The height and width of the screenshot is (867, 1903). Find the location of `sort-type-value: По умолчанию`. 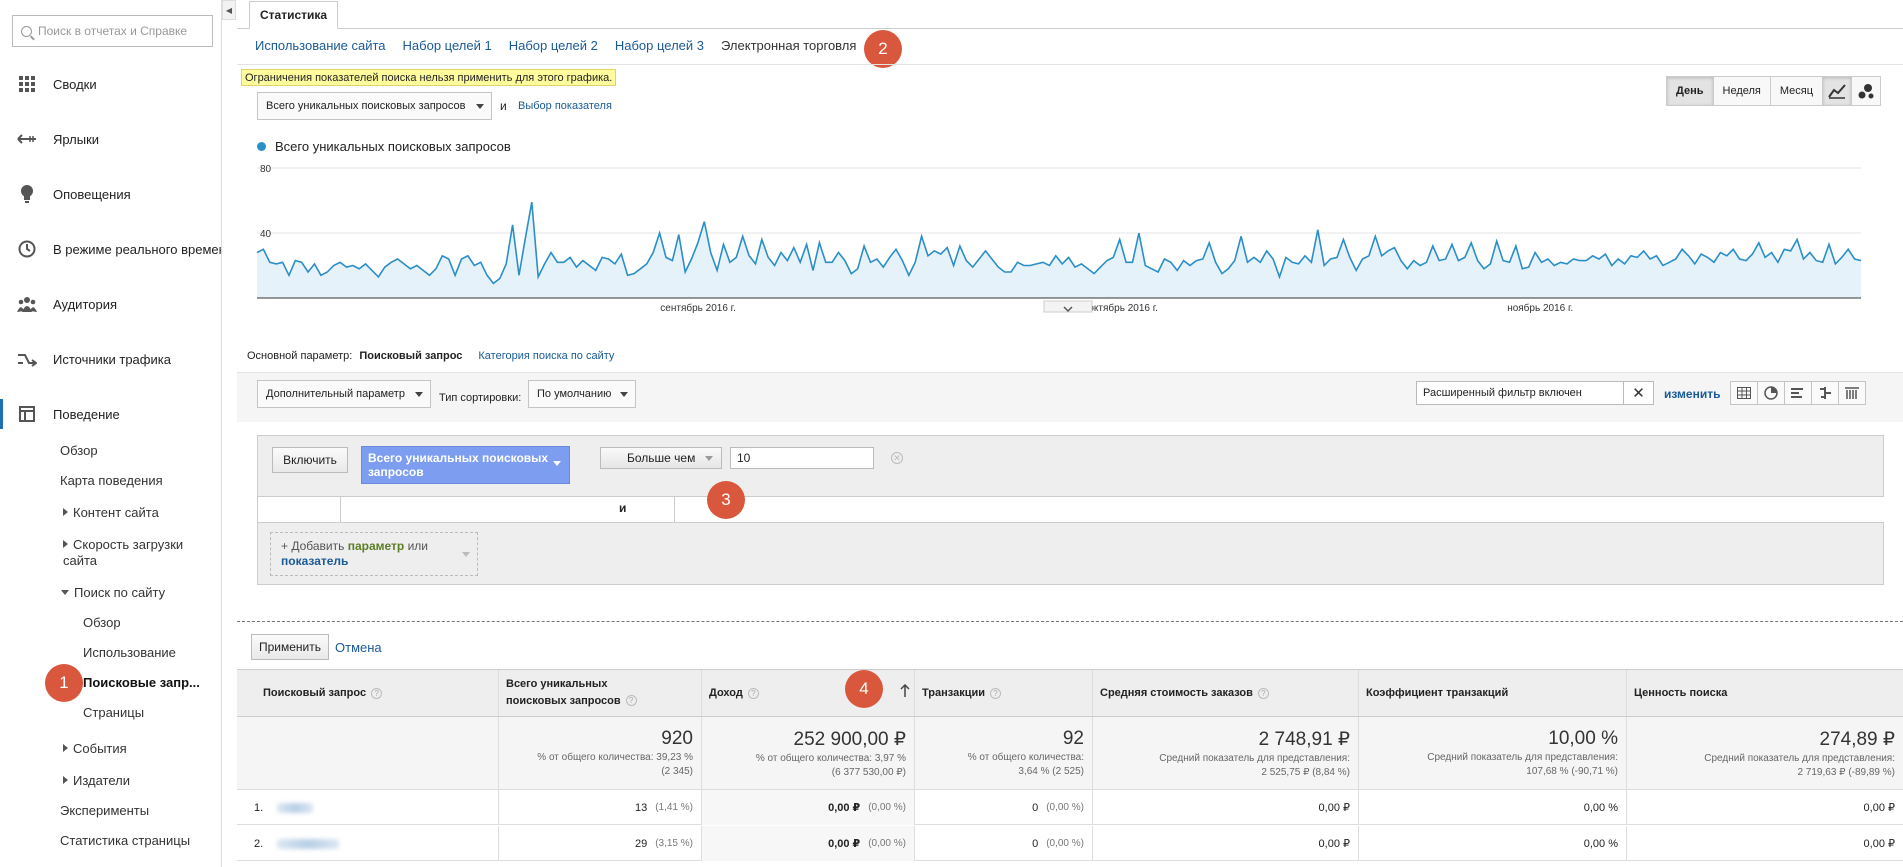

sort-type-value: По умолчанию is located at coordinates (574, 394).